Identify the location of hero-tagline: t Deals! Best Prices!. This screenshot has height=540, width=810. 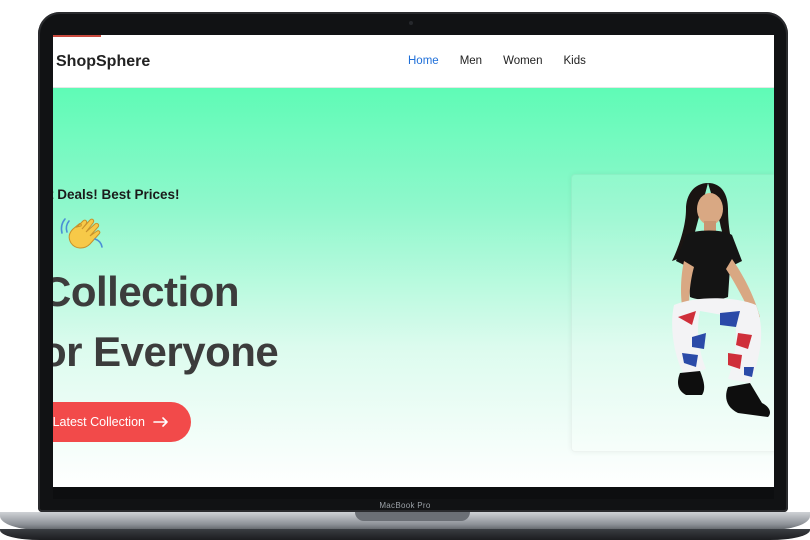
(116, 194).